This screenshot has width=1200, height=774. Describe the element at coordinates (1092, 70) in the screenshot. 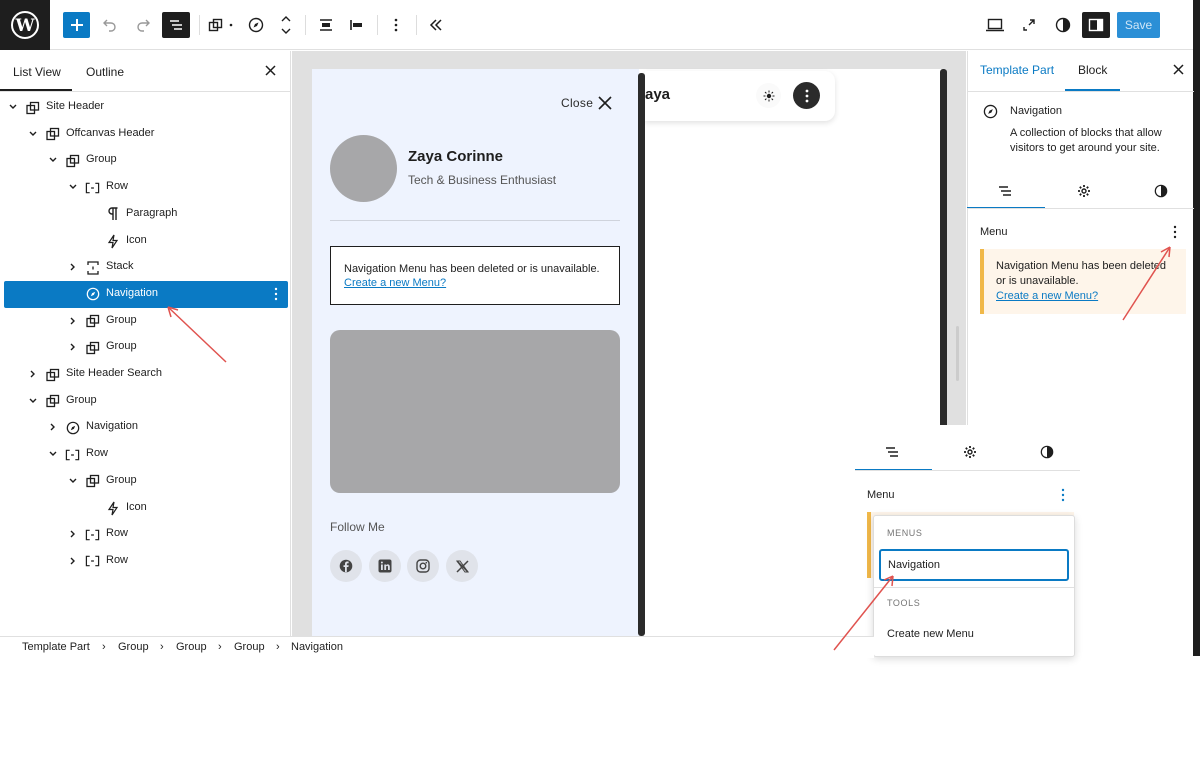

I see `tab-block: Block` at that location.